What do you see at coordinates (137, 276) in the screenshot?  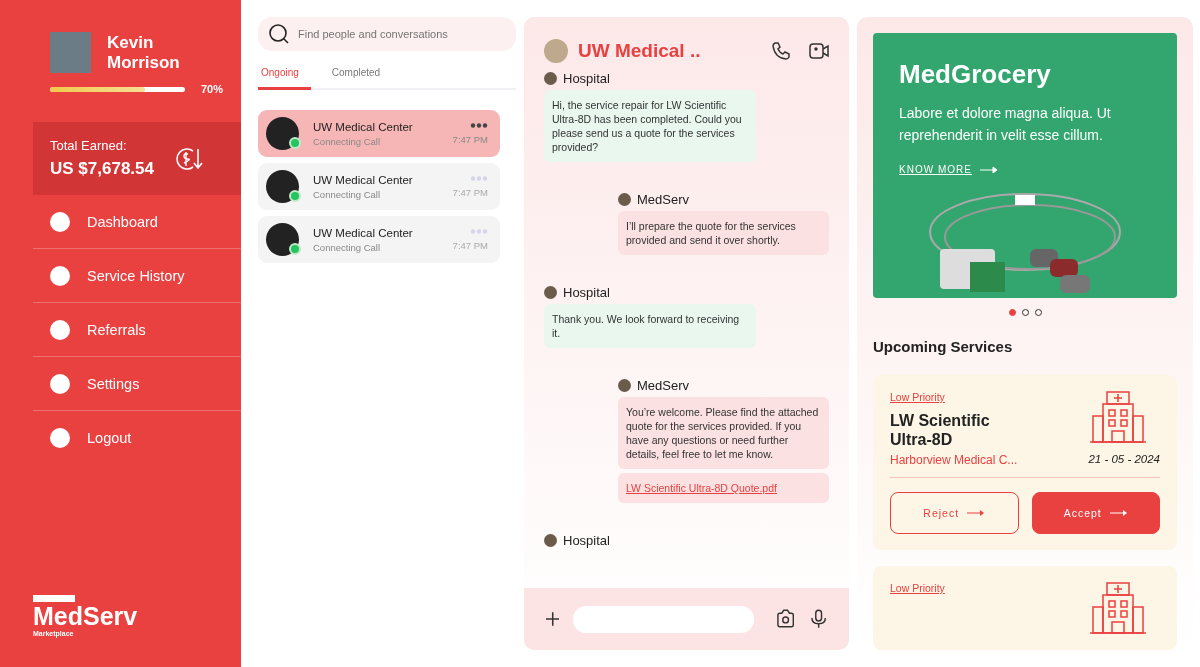 I see `sidebar-item: Service History` at bounding box center [137, 276].